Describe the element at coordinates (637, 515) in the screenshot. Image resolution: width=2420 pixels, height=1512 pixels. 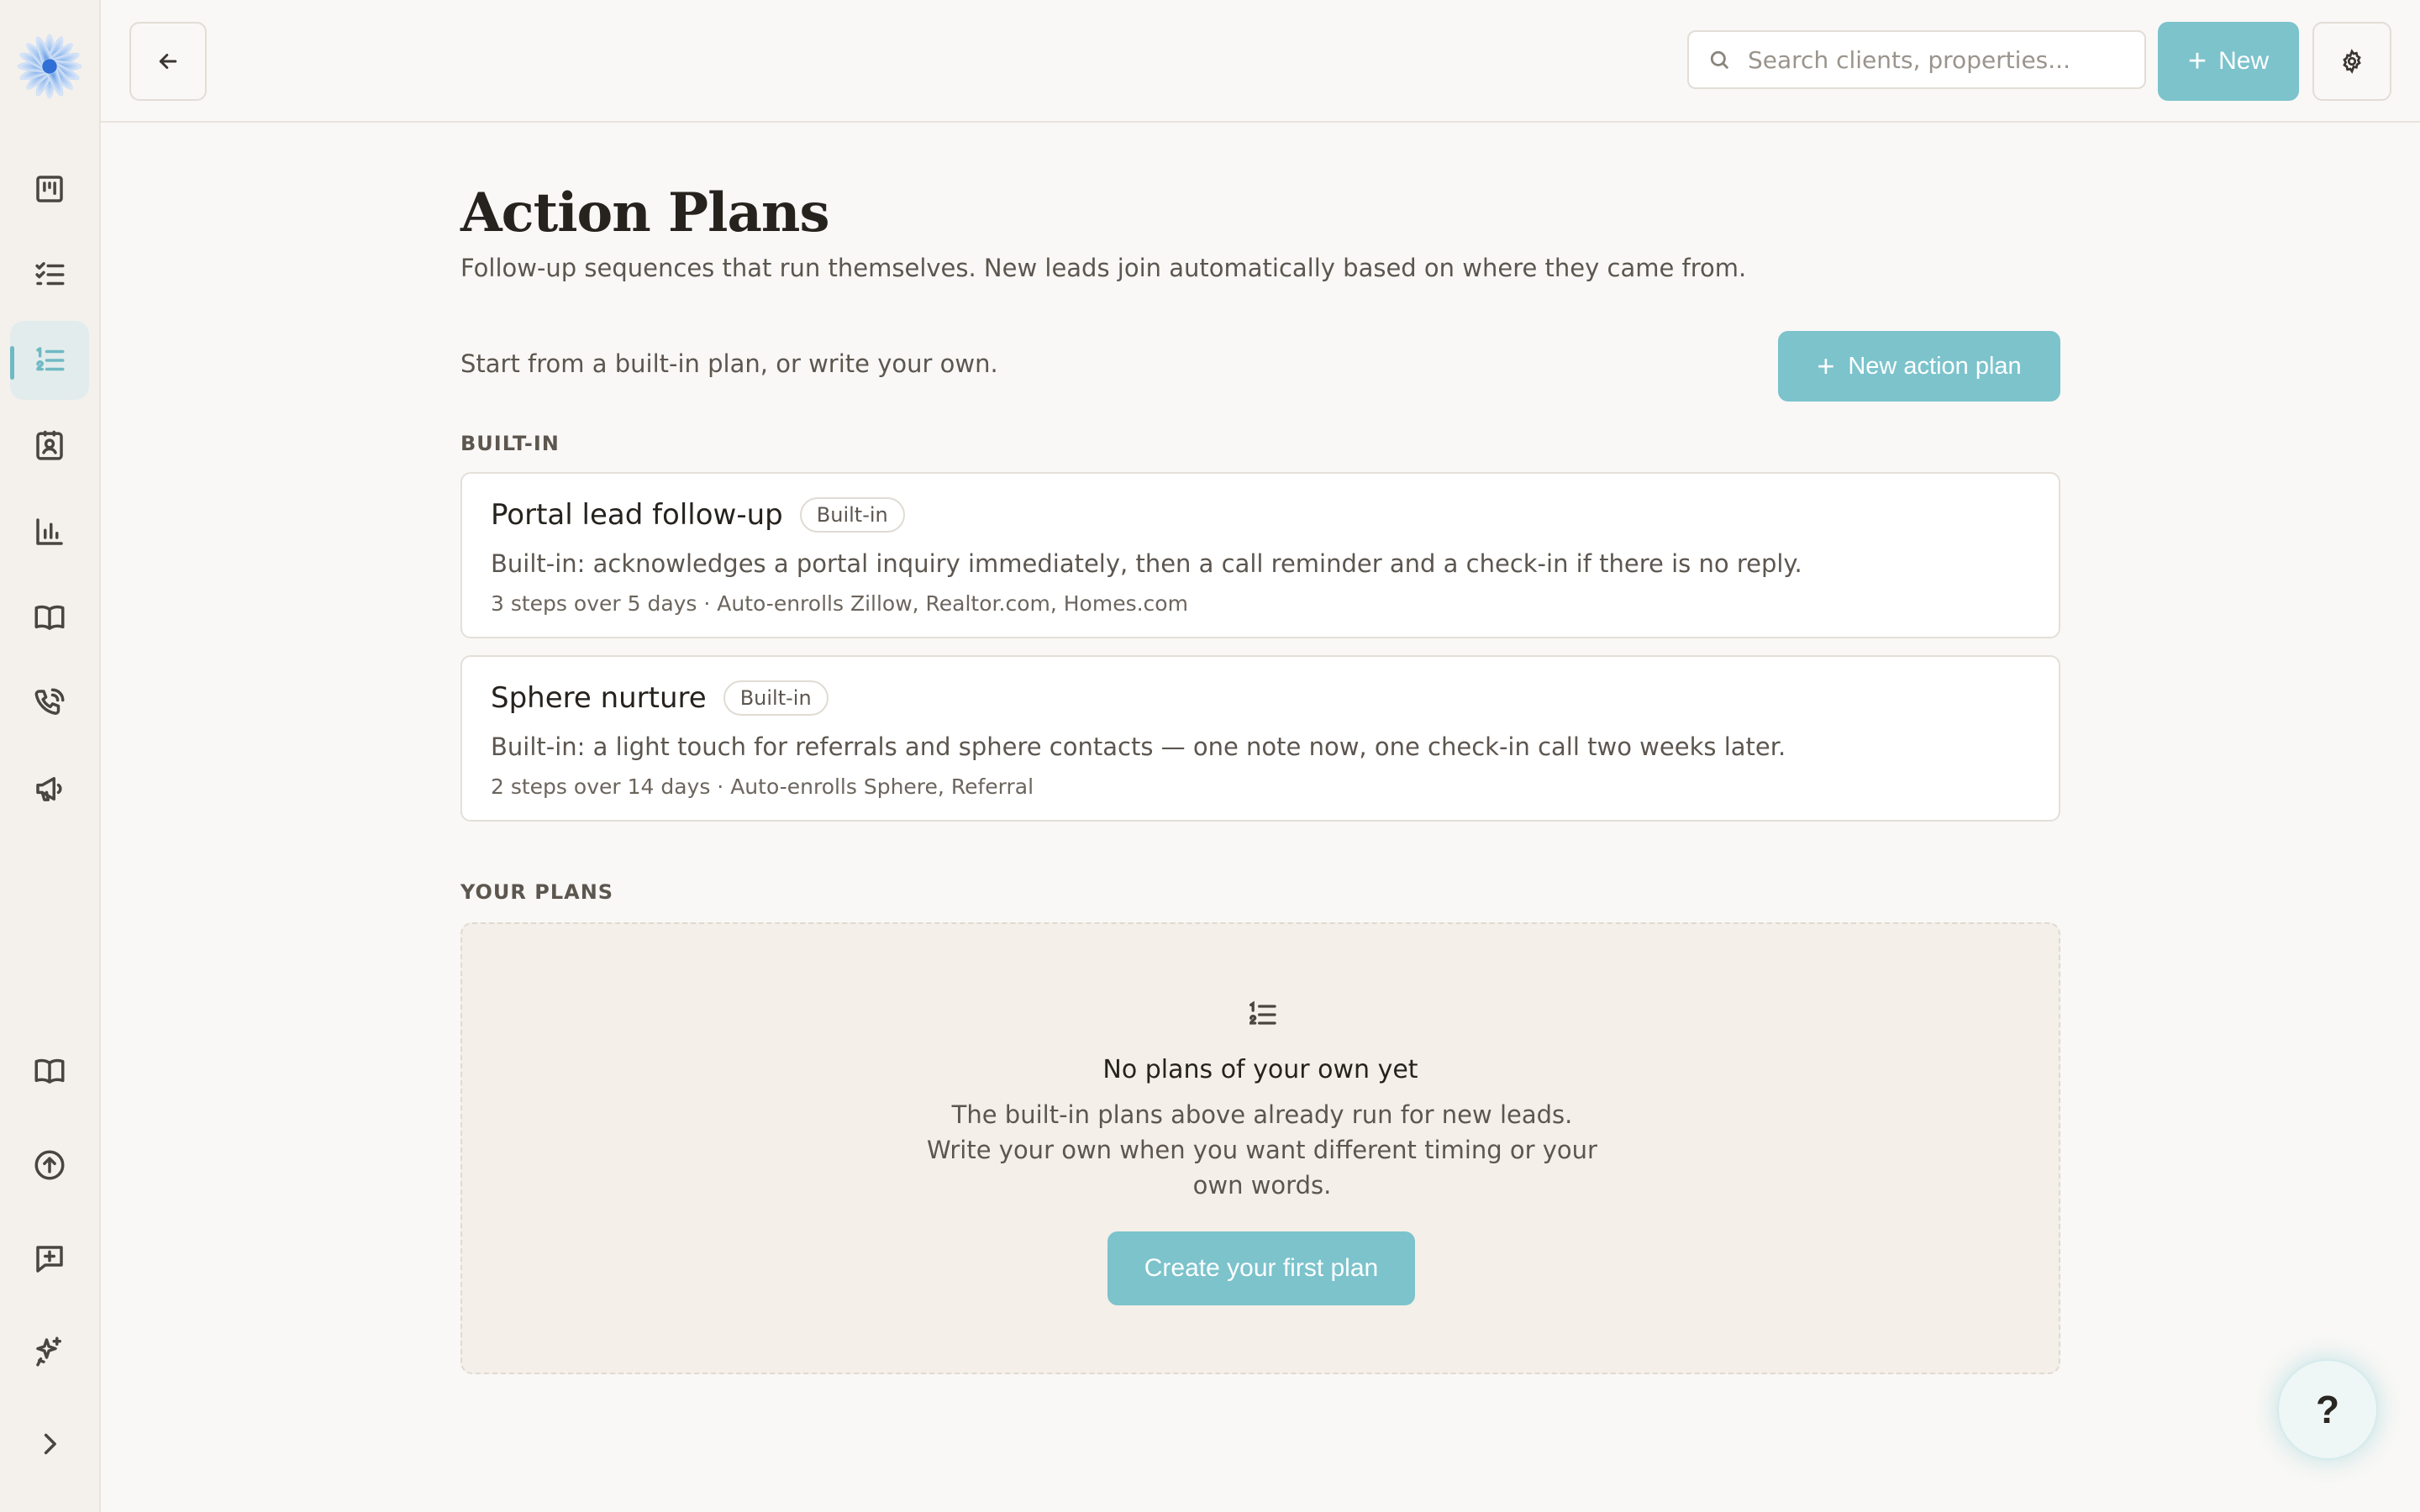
I see `plan-title: Portal lead follow-up` at that location.